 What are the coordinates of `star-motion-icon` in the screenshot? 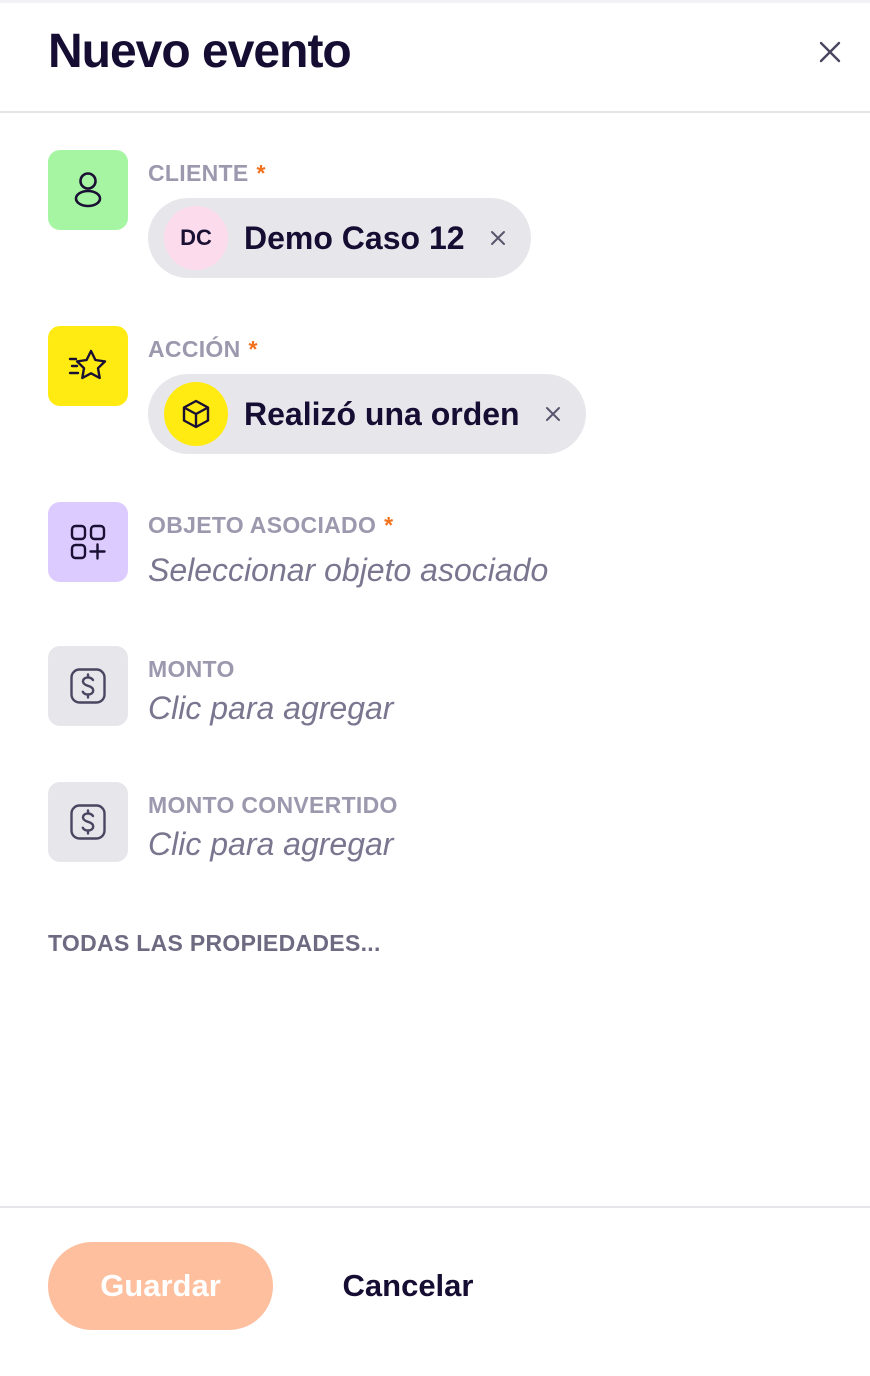 It's located at (88, 366).